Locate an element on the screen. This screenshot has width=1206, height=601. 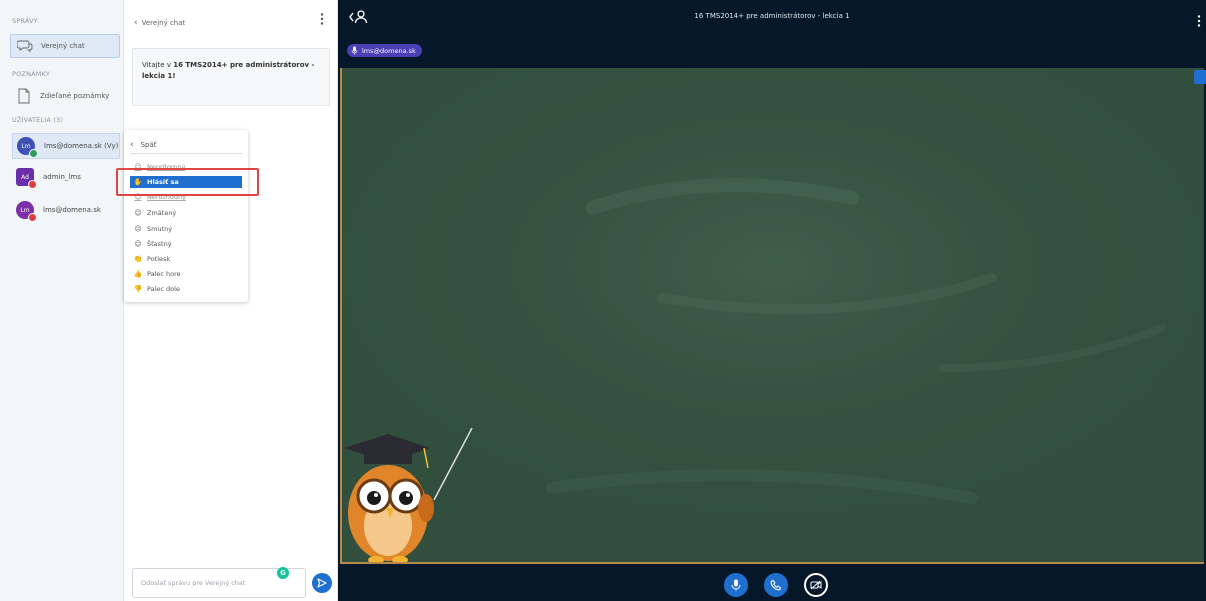
sidebar-item-label: Zdieľané poznámky is located at coordinates (75, 96).